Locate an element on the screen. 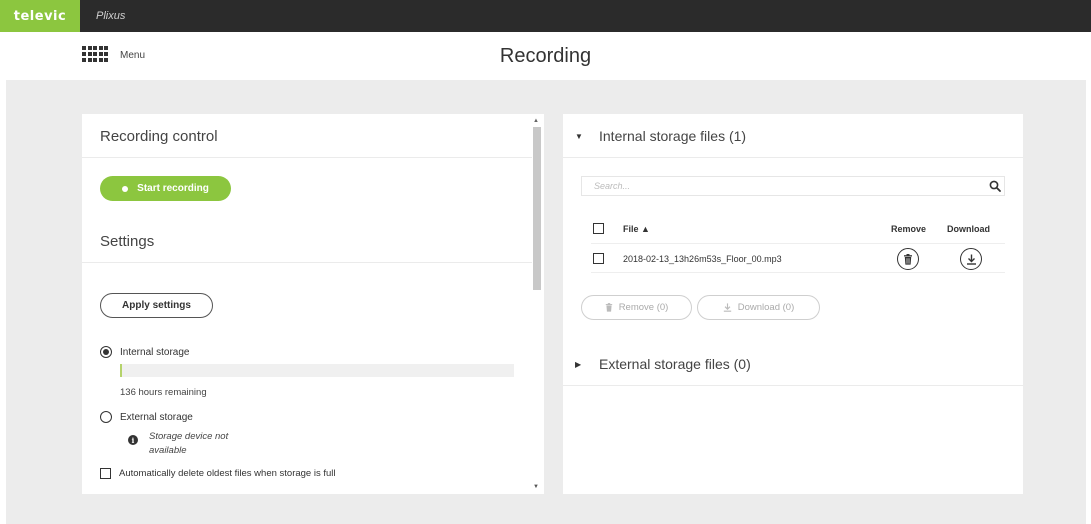 The image size is (1091, 524). remove-selected-label: Remove (0) is located at coordinates (643, 307).